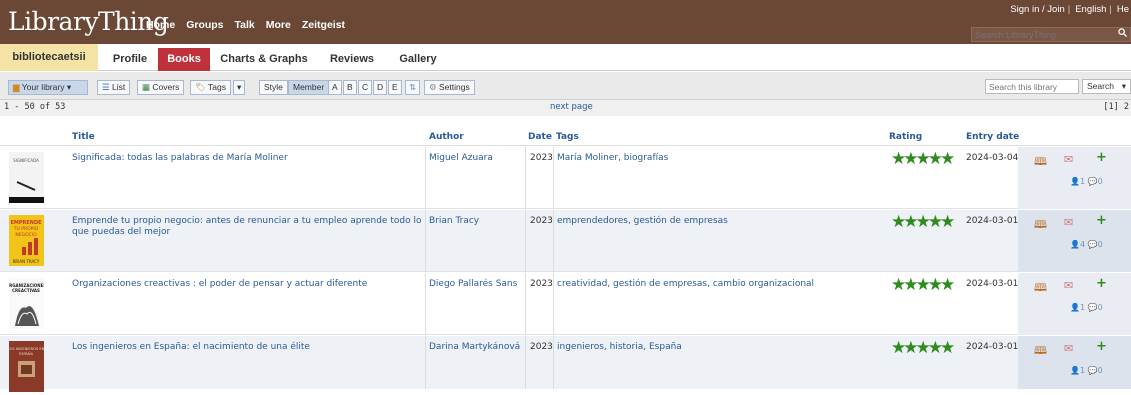 The width and height of the screenshot is (1131, 395). Describe the element at coordinates (323, 25) in the screenshot. I see `nav-zeitgeist: Zeitgeist` at that location.